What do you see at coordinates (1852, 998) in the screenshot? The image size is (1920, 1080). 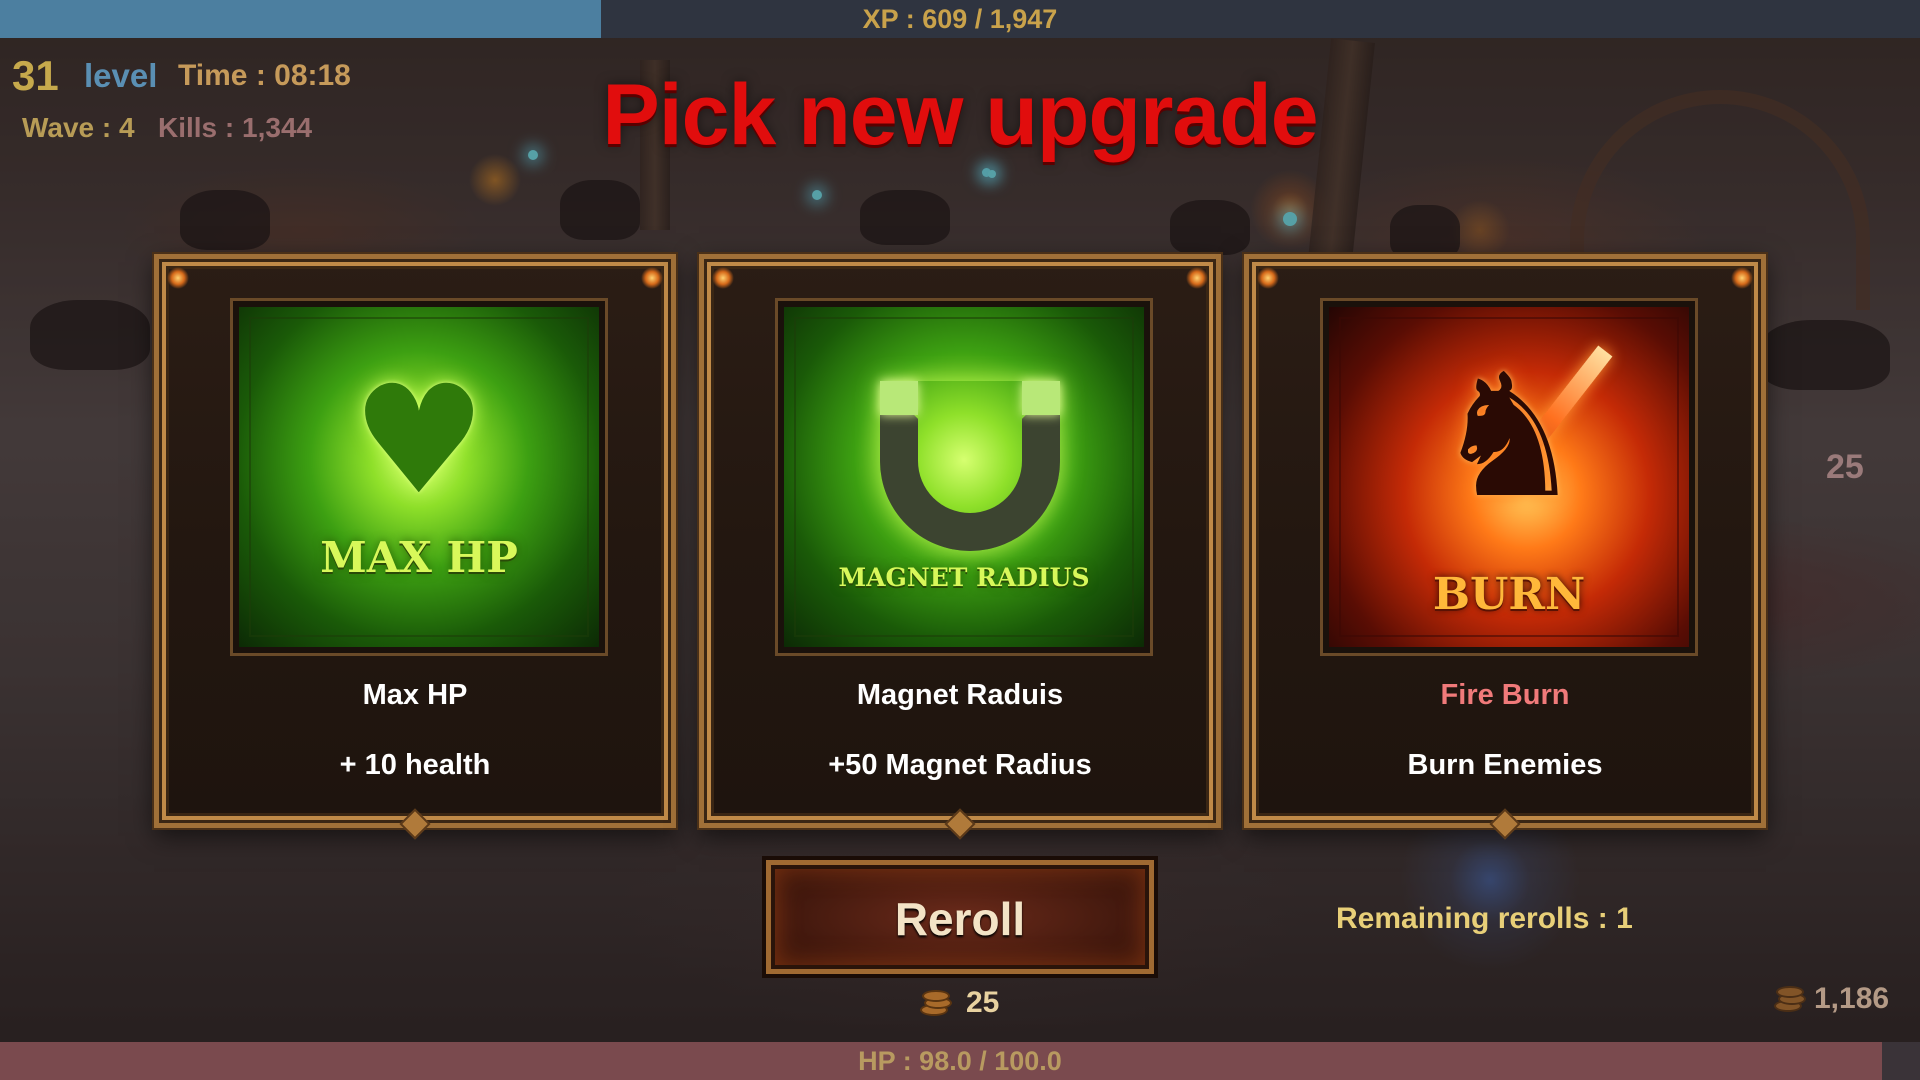 I see `gold-total: 1,186` at bounding box center [1852, 998].